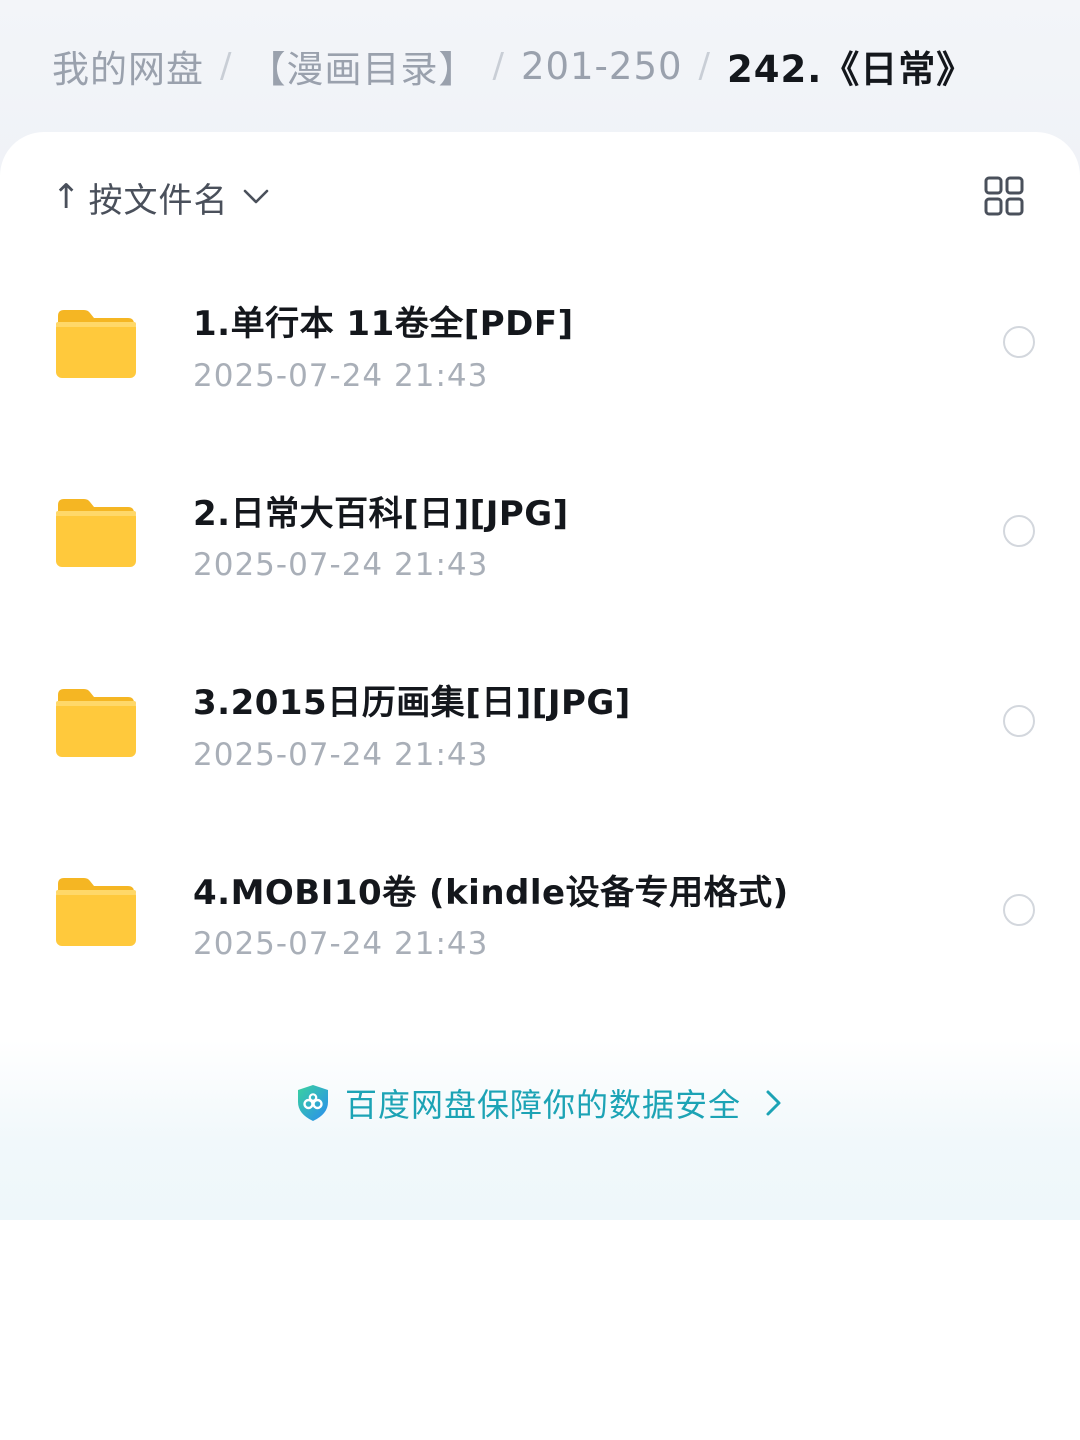  What do you see at coordinates (381, 510) in the screenshot?
I see `file-name: 2.日常大百科[日][JPG]` at bounding box center [381, 510].